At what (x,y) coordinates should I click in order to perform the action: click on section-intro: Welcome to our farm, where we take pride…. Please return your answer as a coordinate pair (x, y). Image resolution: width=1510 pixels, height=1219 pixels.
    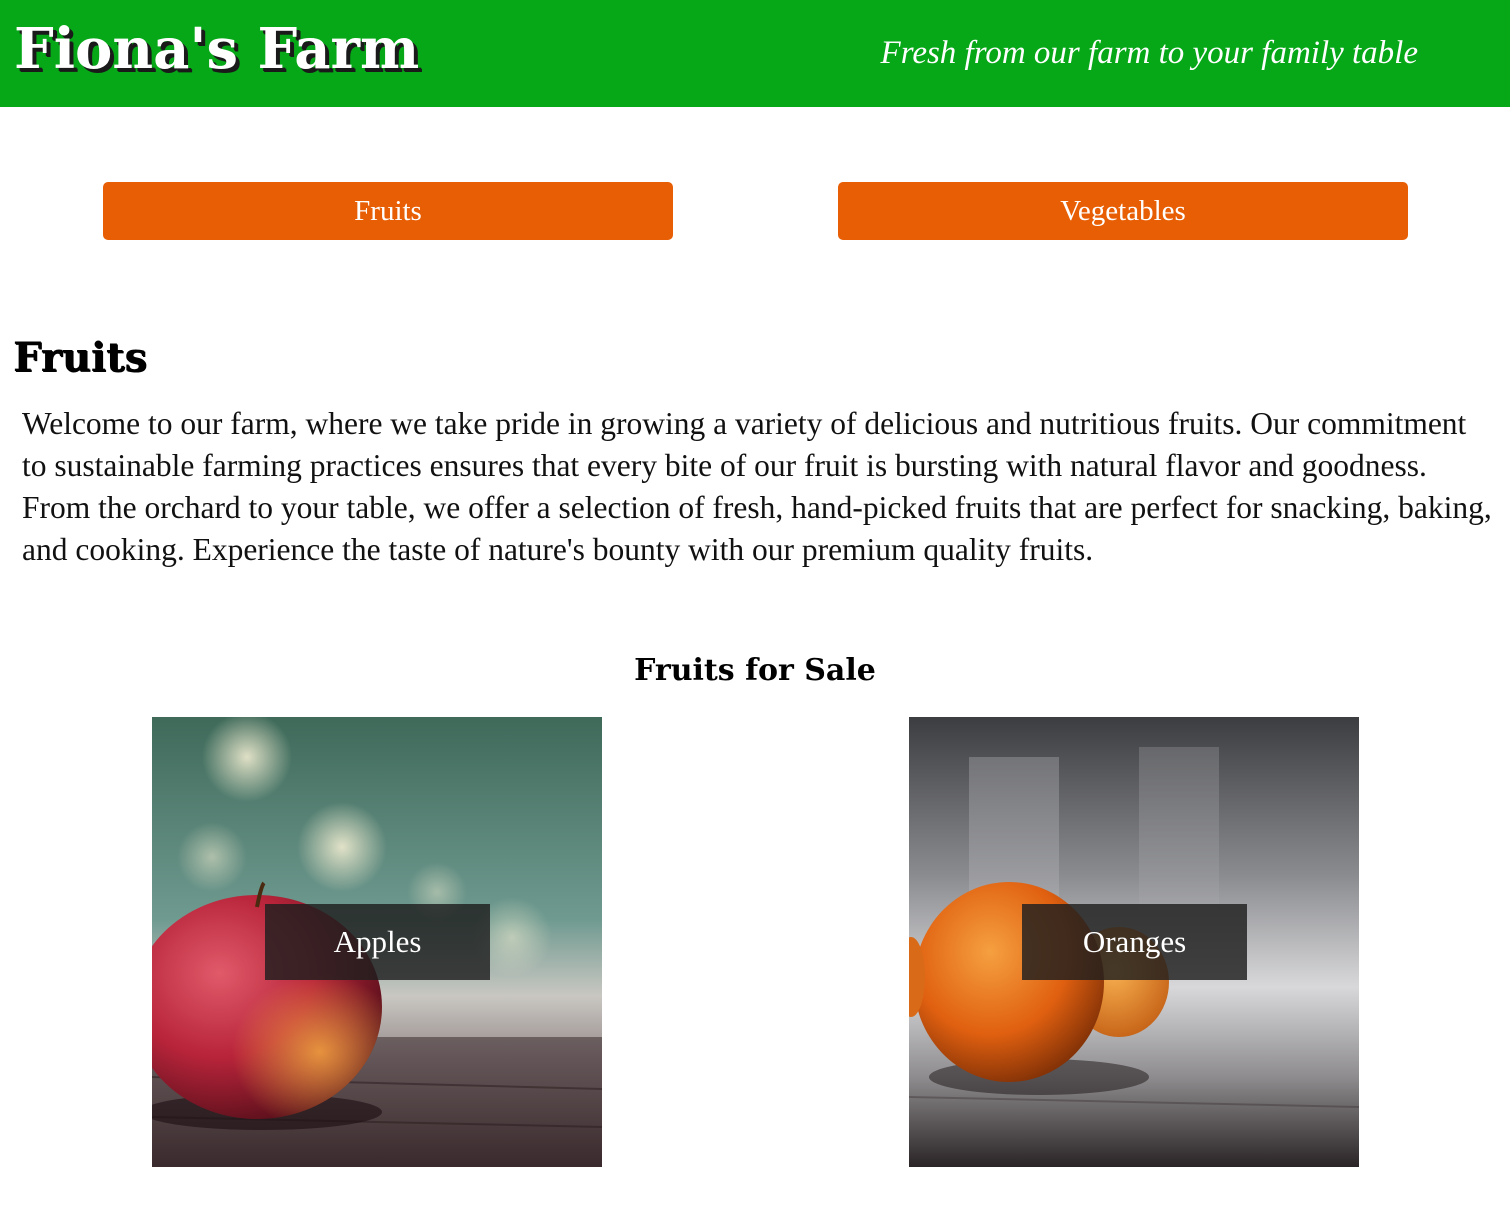
    Looking at the image, I should click on (757, 486).